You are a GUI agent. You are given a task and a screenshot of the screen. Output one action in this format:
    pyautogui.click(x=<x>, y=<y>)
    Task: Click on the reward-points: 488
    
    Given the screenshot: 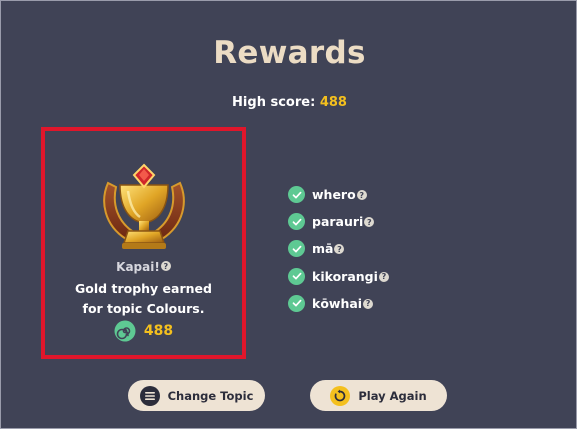 What is the action you would take?
    pyautogui.click(x=143, y=331)
    